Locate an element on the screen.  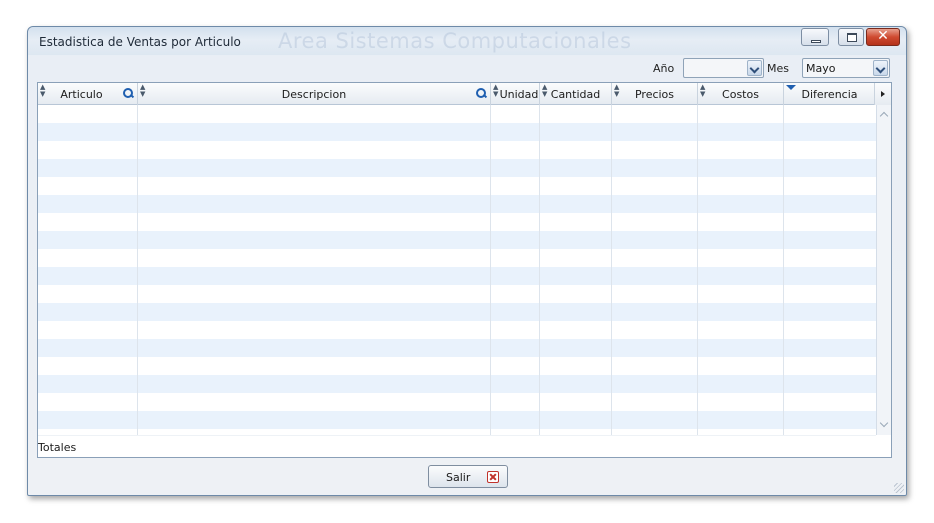
column-header-label: Cantidad is located at coordinates (575, 94).